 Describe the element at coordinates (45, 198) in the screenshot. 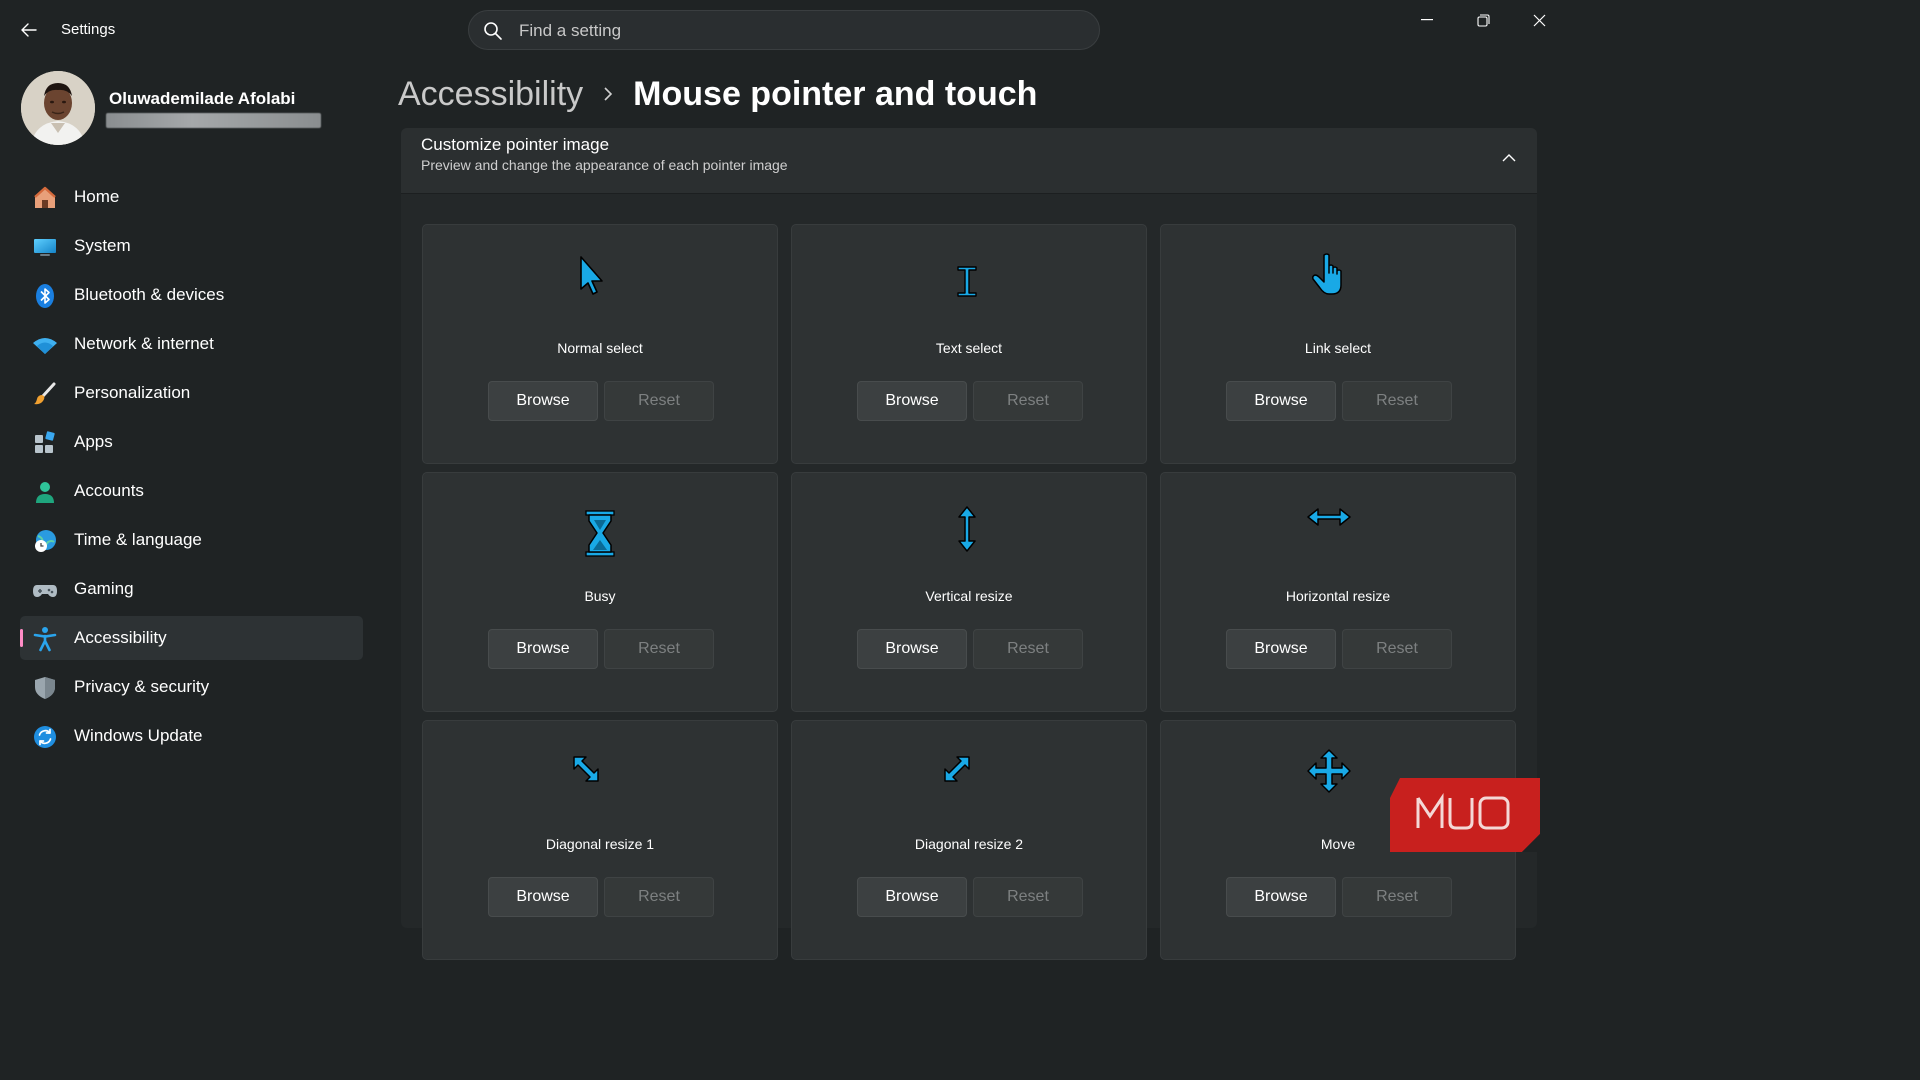

I see `home-icon` at that location.